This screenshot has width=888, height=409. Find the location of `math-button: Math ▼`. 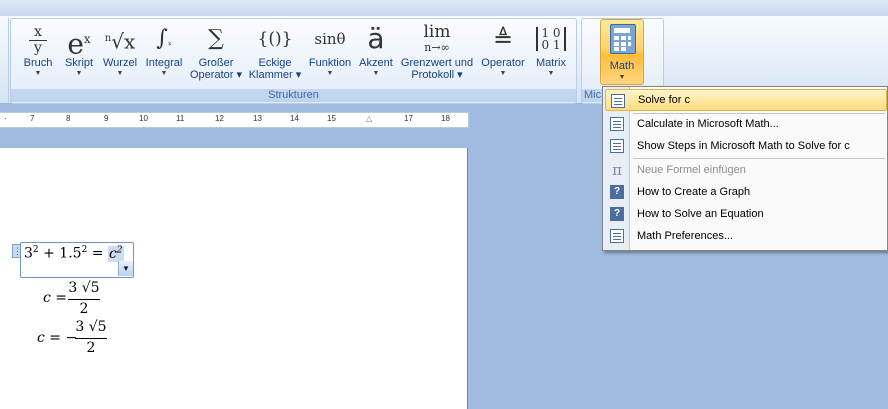

math-button: Math ▼ is located at coordinates (622, 52).